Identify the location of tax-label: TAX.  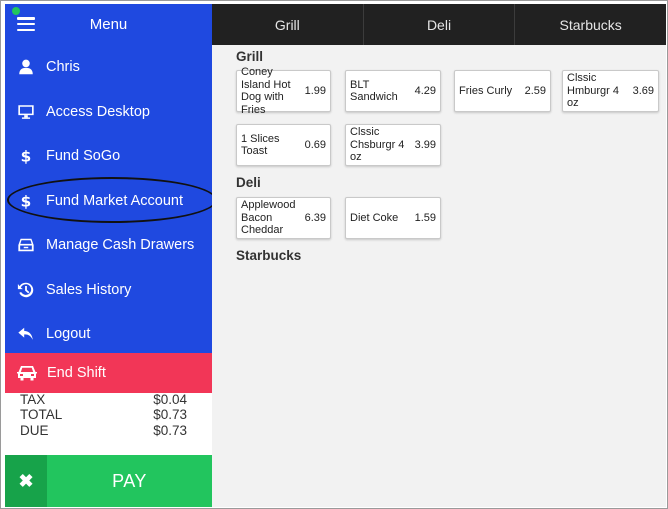
(33, 399).